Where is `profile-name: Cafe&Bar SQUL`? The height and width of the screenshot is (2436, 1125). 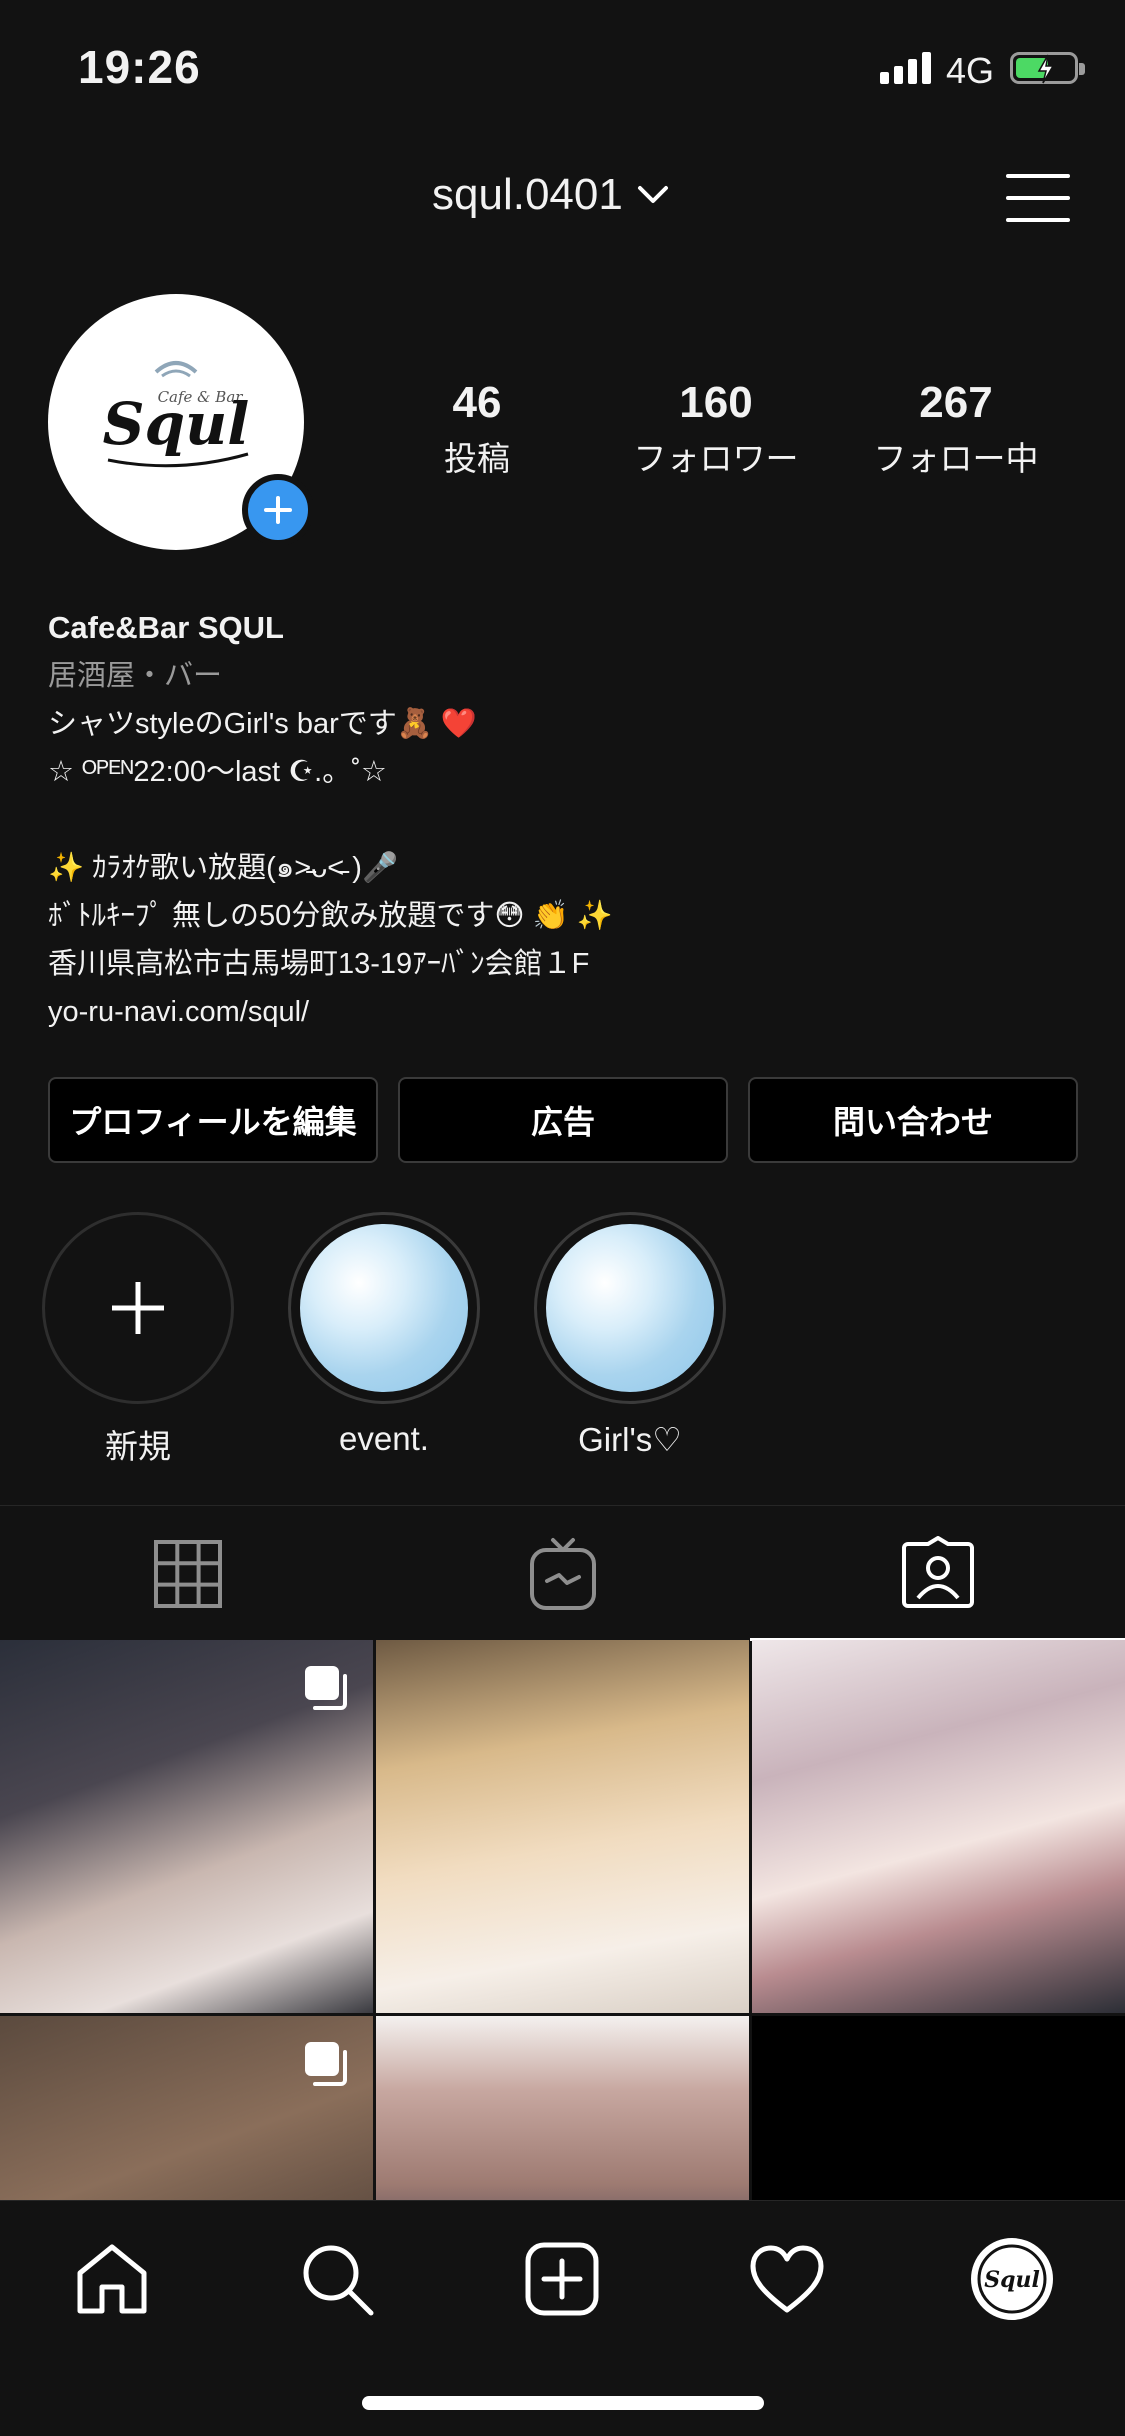 profile-name: Cafe&Bar SQUL is located at coordinates (166, 627).